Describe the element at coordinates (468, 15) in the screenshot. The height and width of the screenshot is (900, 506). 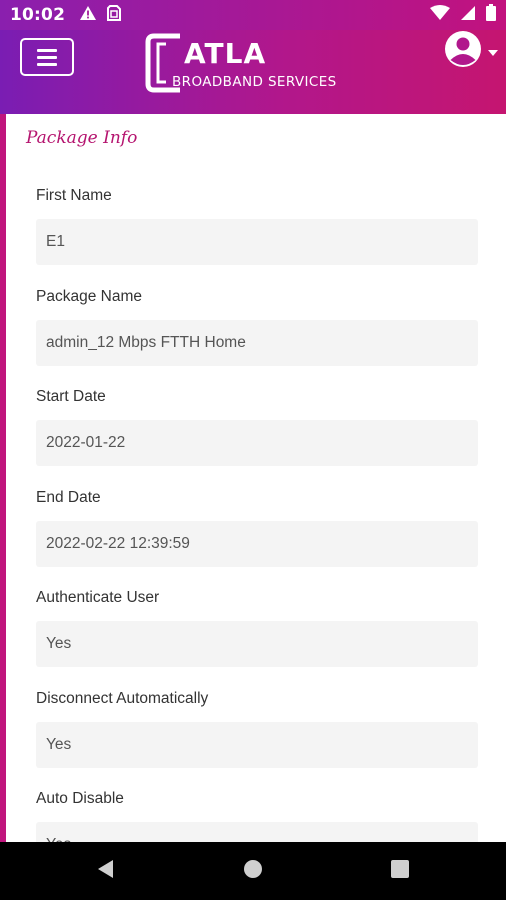
I see `cellular-icon` at that location.